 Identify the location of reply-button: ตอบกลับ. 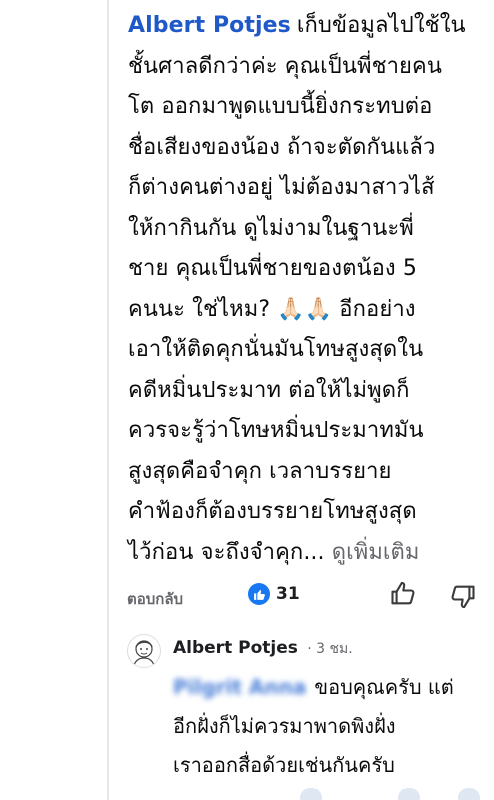
(155, 599).